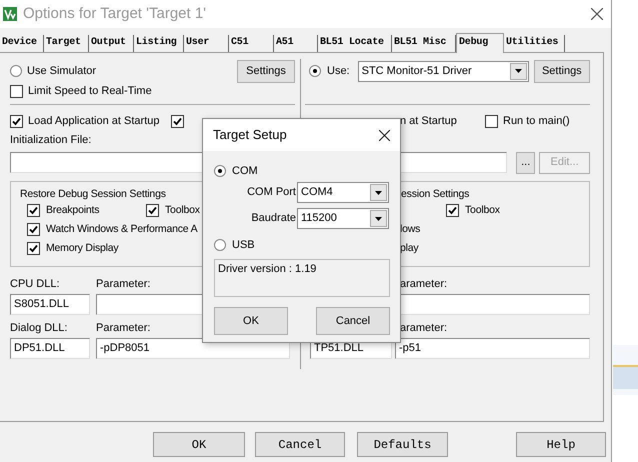 This screenshot has width=638, height=462. Describe the element at coordinates (343, 218) in the screenshot. I see `dropdown: 115200` at that location.